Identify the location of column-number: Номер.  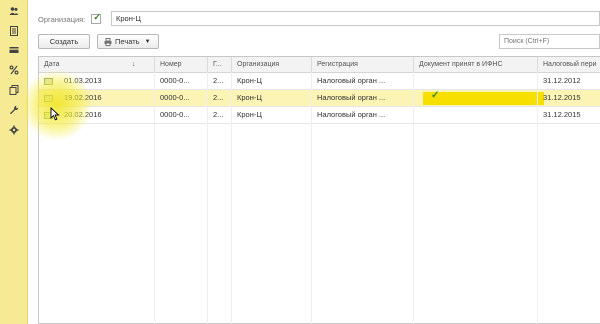
(181, 65).